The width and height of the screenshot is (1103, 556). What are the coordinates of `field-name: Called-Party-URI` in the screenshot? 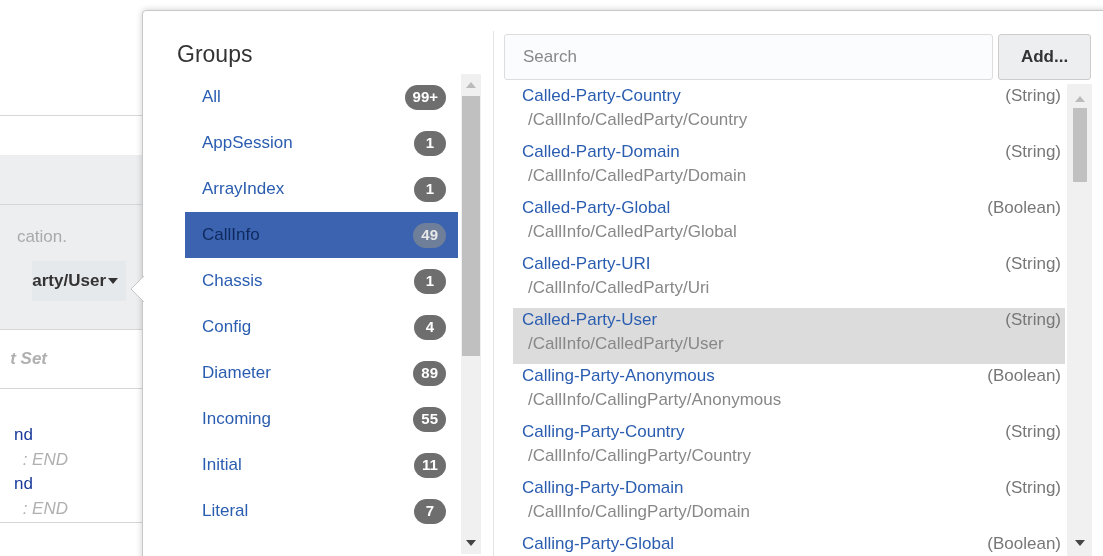 It's located at (587, 264).